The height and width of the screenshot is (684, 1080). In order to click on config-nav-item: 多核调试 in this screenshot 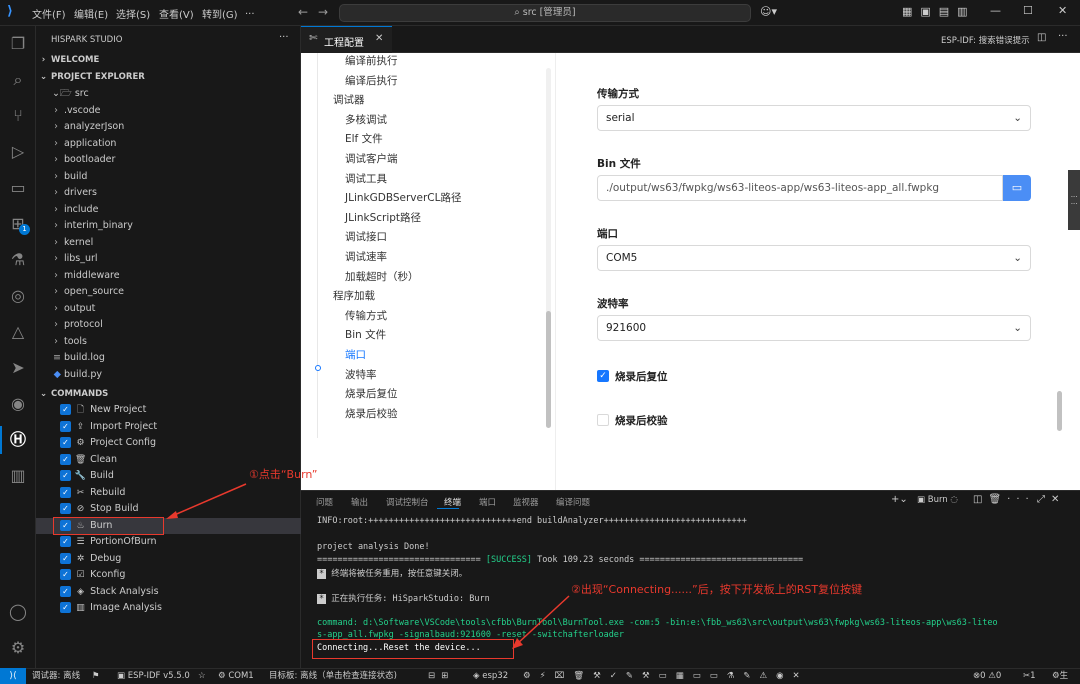, I will do `click(366, 120)`.